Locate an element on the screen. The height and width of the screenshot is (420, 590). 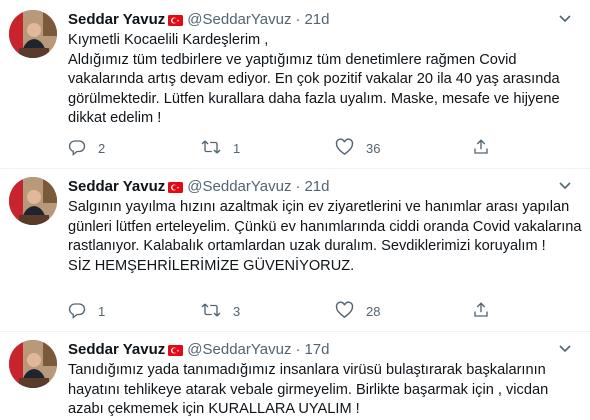
retweet-button: 1 is located at coordinates (220, 148).